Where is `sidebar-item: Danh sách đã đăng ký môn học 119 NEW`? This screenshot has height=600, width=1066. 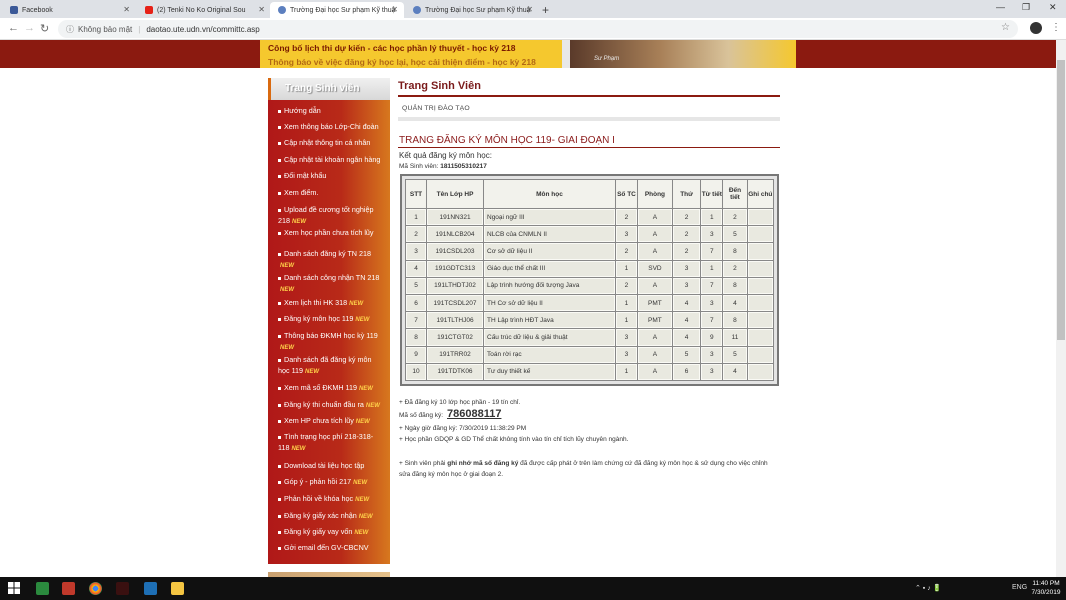
sidebar-item: Danh sách đã đăng ký môn học 119 NEW is located at coordinates (331, 366).